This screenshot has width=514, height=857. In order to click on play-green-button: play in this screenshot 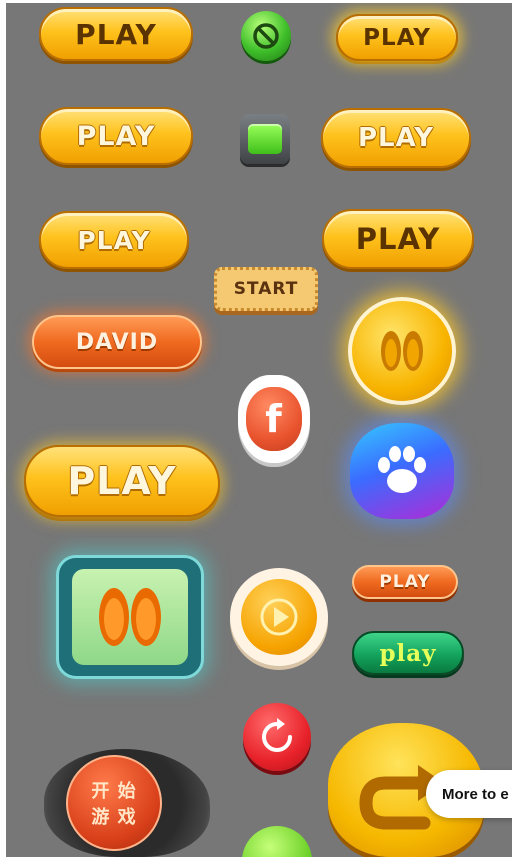, I will do `click(408, 653)`.